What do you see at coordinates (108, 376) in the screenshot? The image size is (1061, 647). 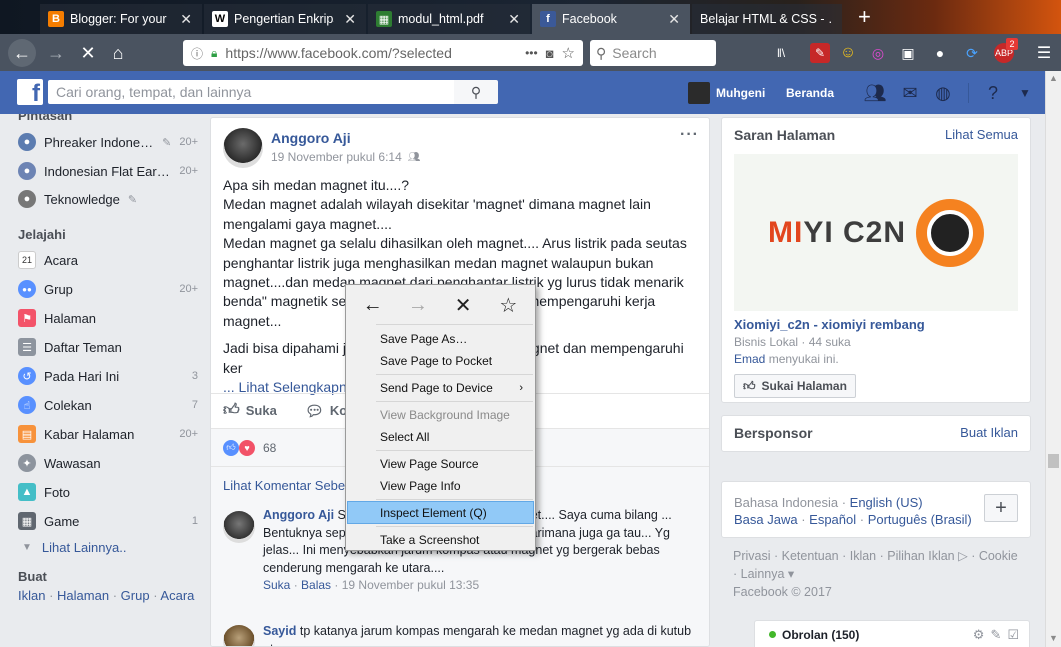 I see `sidebar-item-pada-hari-ini: ↺ Pada Hari Ini 3` at bounding box center [108, 376].